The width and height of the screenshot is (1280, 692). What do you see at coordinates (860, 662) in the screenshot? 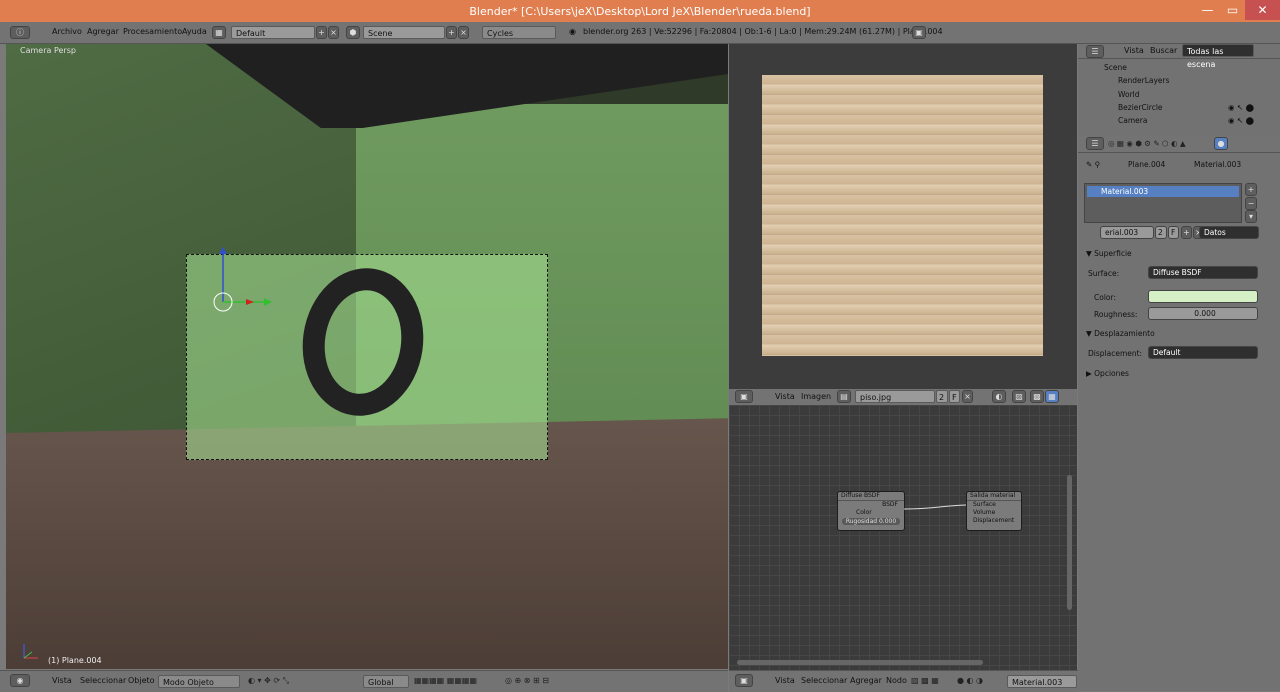
I see `horizontal-scrollbar` at bounding box center [860, 662].